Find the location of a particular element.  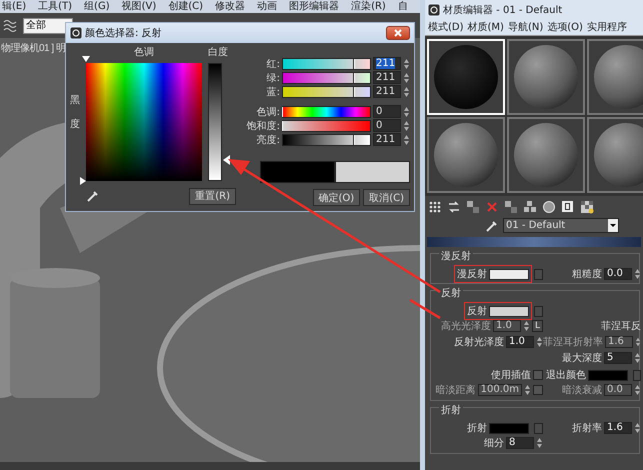

menu-item: 视图(V) is located at coordinates (139, 6).